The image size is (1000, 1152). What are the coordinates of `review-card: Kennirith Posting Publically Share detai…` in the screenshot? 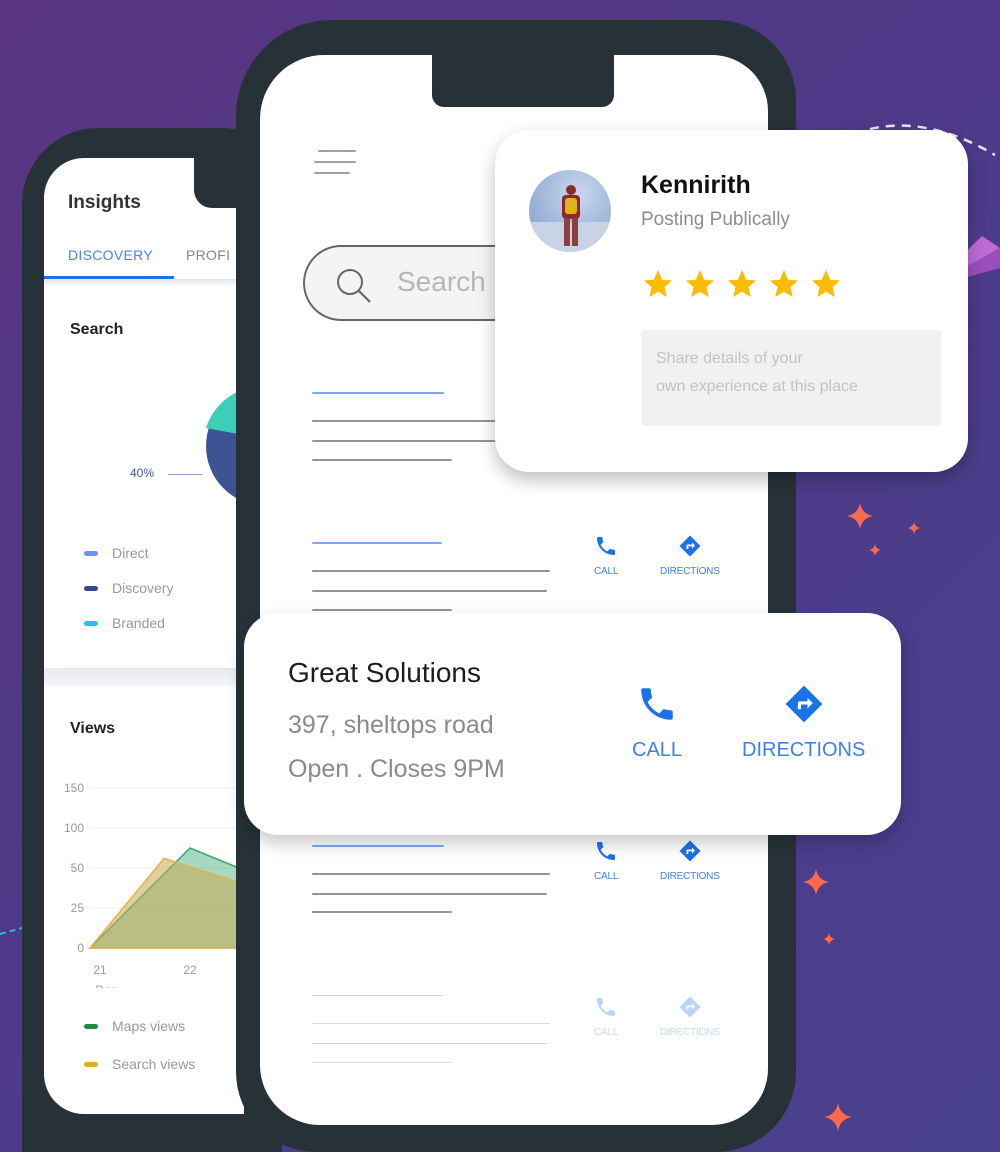 It's located at (731, 301).